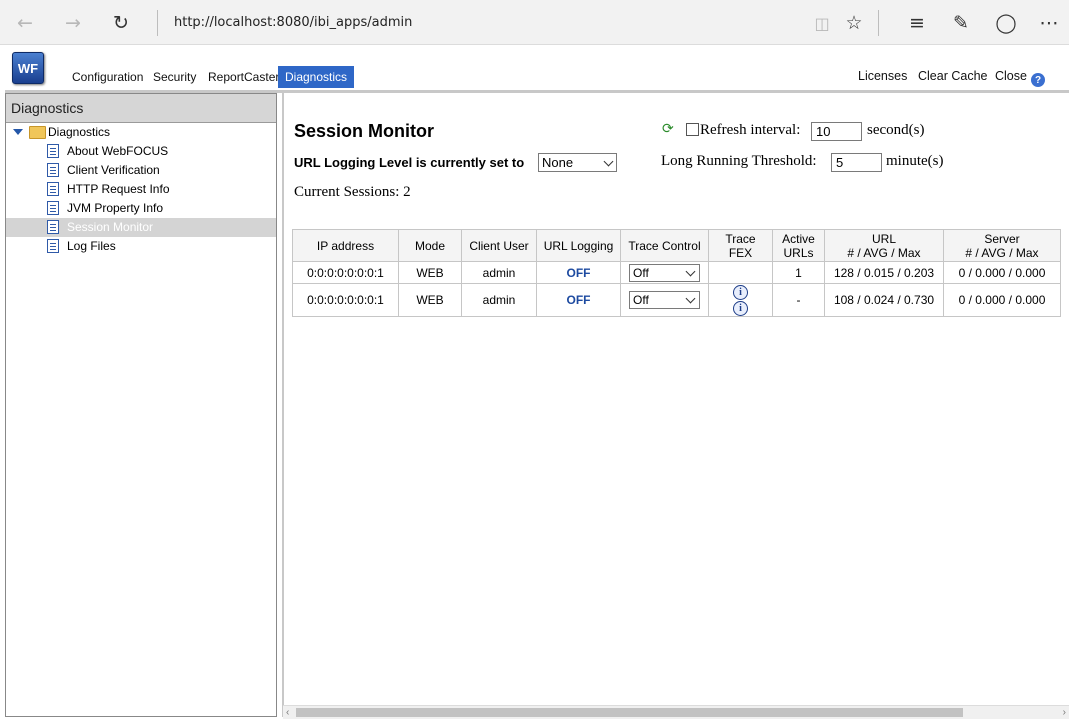 The image size is (1069, 720). Describe the element at coordinates (243, 77) in the screenshot. I see `nav-reportcaster: ReportCaster` at that location.